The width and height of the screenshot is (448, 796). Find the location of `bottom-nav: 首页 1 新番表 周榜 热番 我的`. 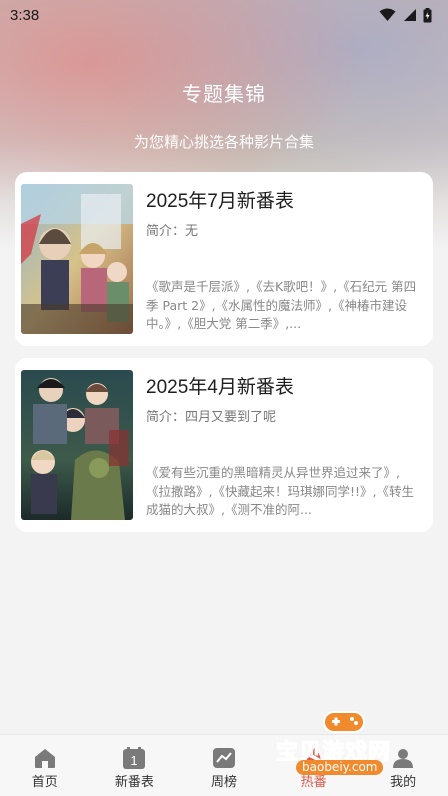

bottom-nav: 首页 1 新番表 周榜 热番 我的 is located at coordinates (224, 765).